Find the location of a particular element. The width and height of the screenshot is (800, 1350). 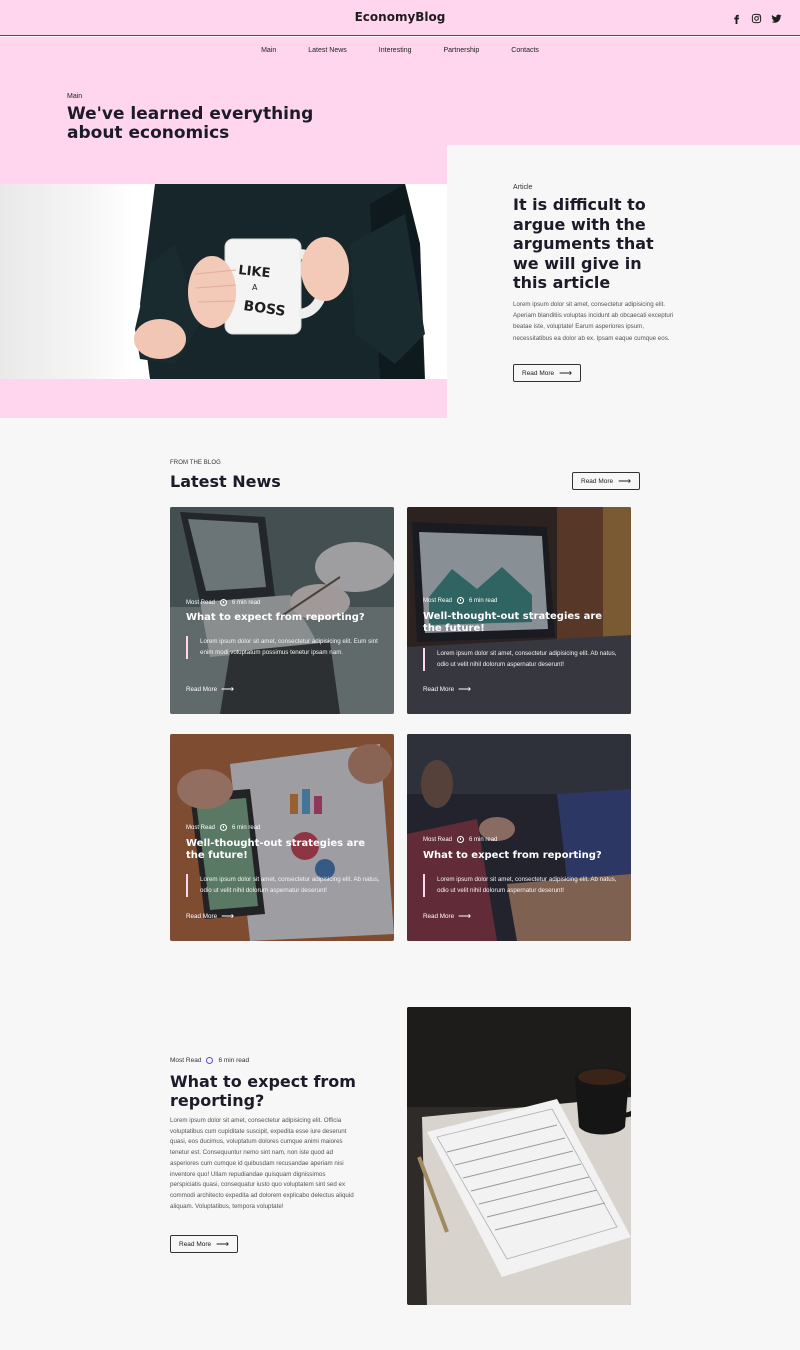

featured-read-more-button: Read More ⟶ is located at coordinates (204, 1244).